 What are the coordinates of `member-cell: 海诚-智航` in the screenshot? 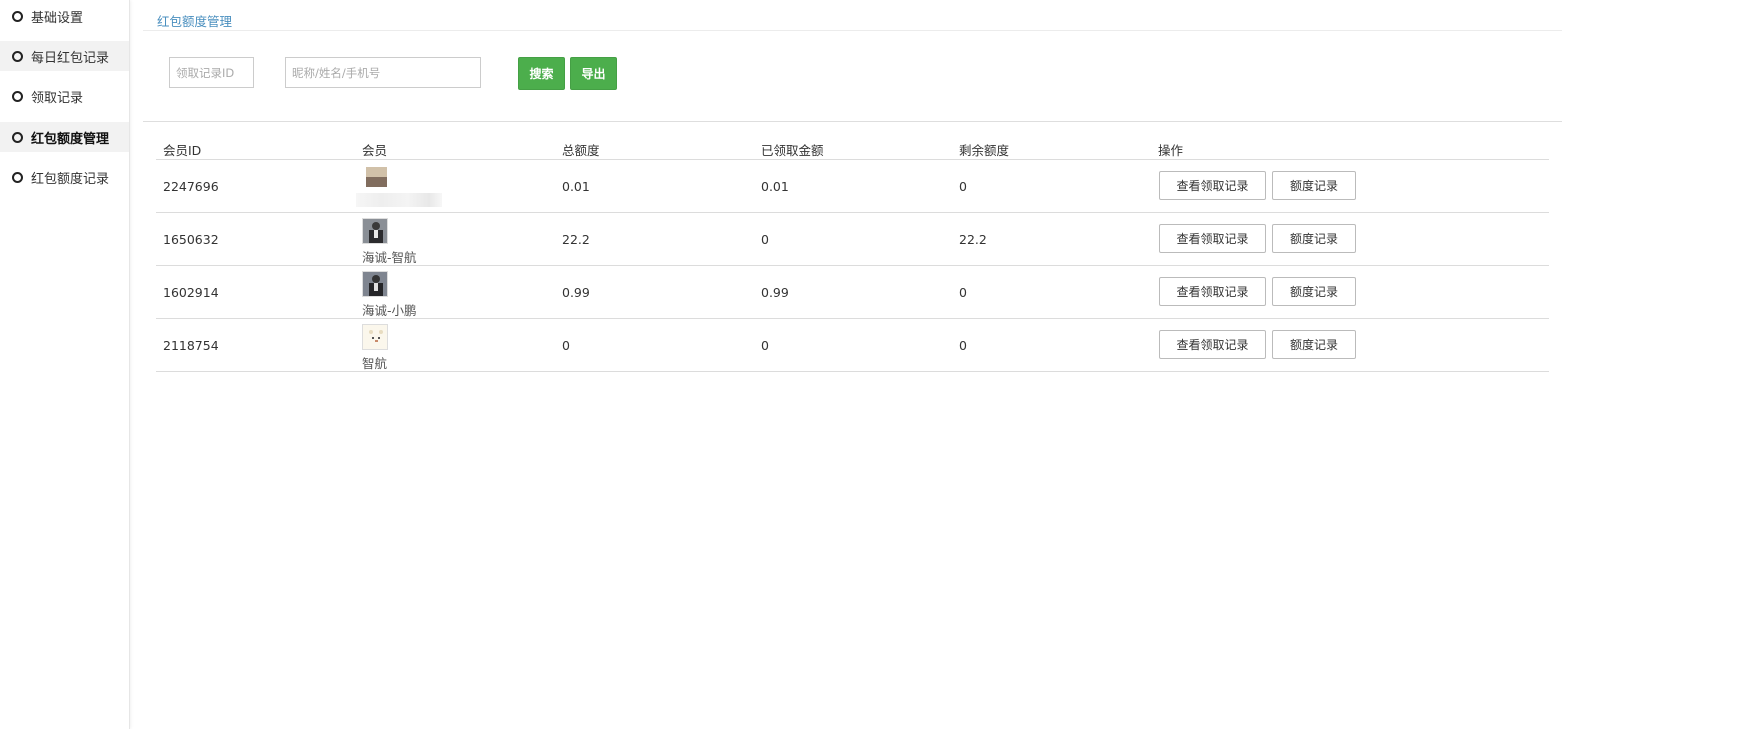 It's located at (389, 241).